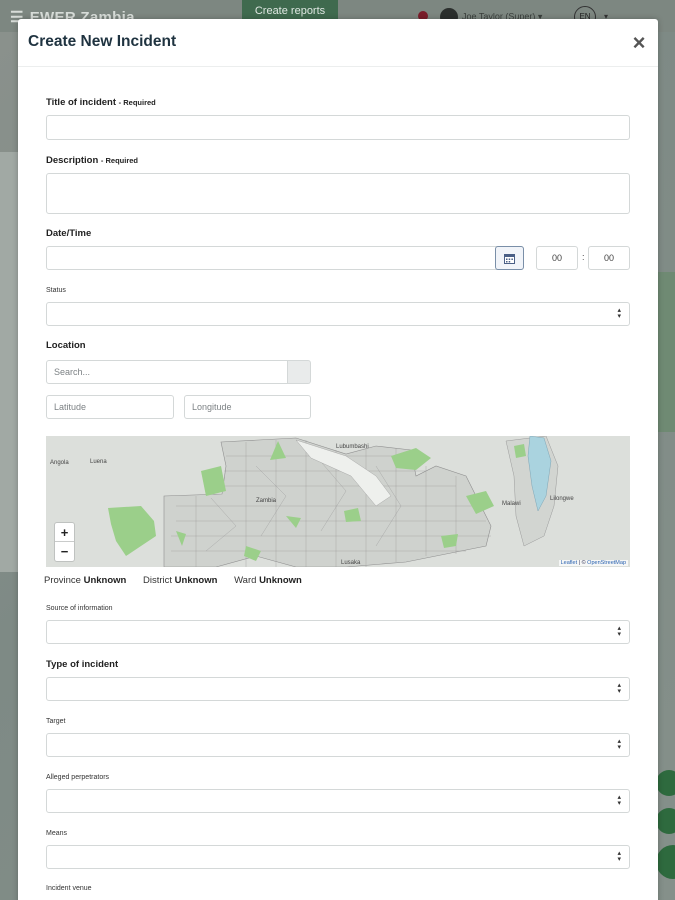 This screenshot has height=900, width=675. What do you see at coordinates (338, 689) in the screenshot?
I see `type-select: ▴ ▾` at bounding box center [338, 689].